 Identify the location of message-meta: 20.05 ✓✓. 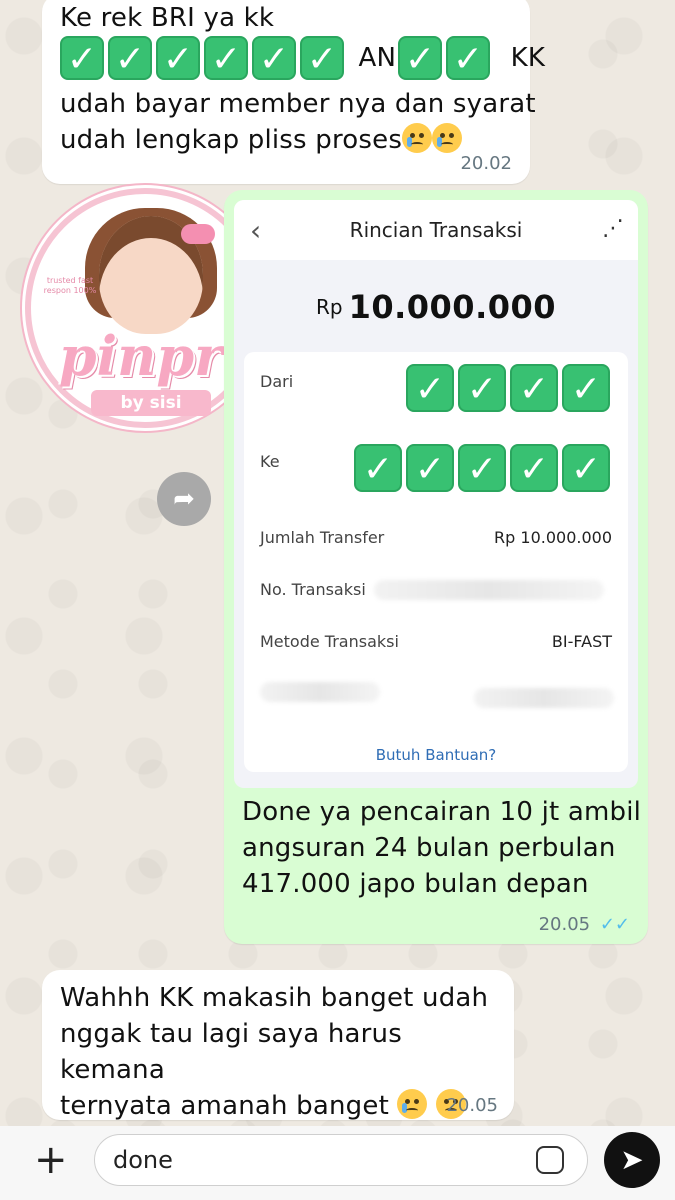
(584, 924).